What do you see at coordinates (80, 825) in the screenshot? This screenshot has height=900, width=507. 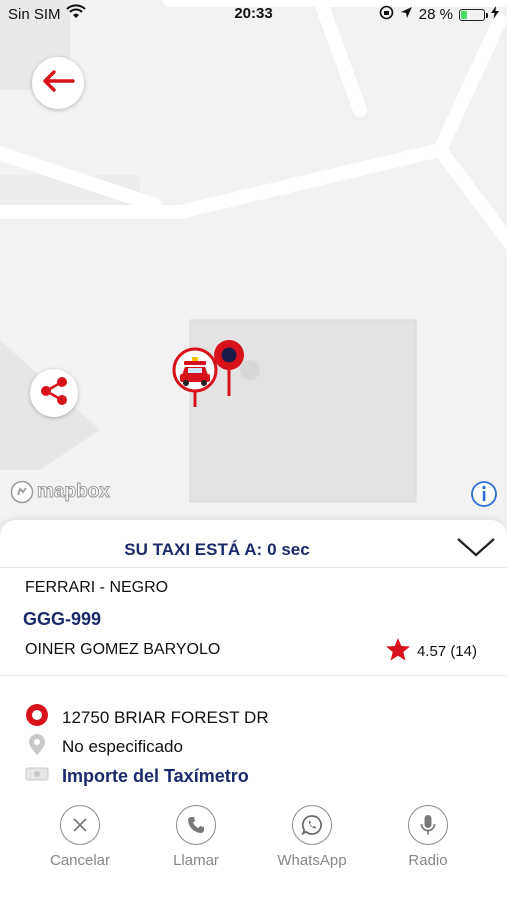 I see `cancel-icon` at bounding box center [80, 825].